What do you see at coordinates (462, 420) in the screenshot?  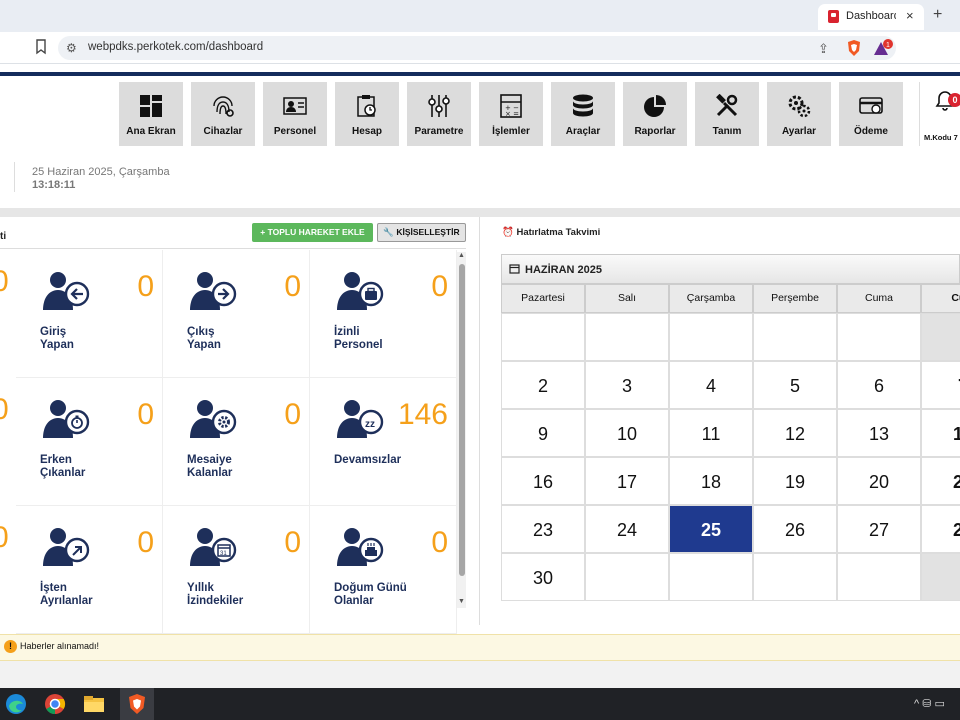 I see `stats-scrollbar-thumb` at bounding box center [462, 420].